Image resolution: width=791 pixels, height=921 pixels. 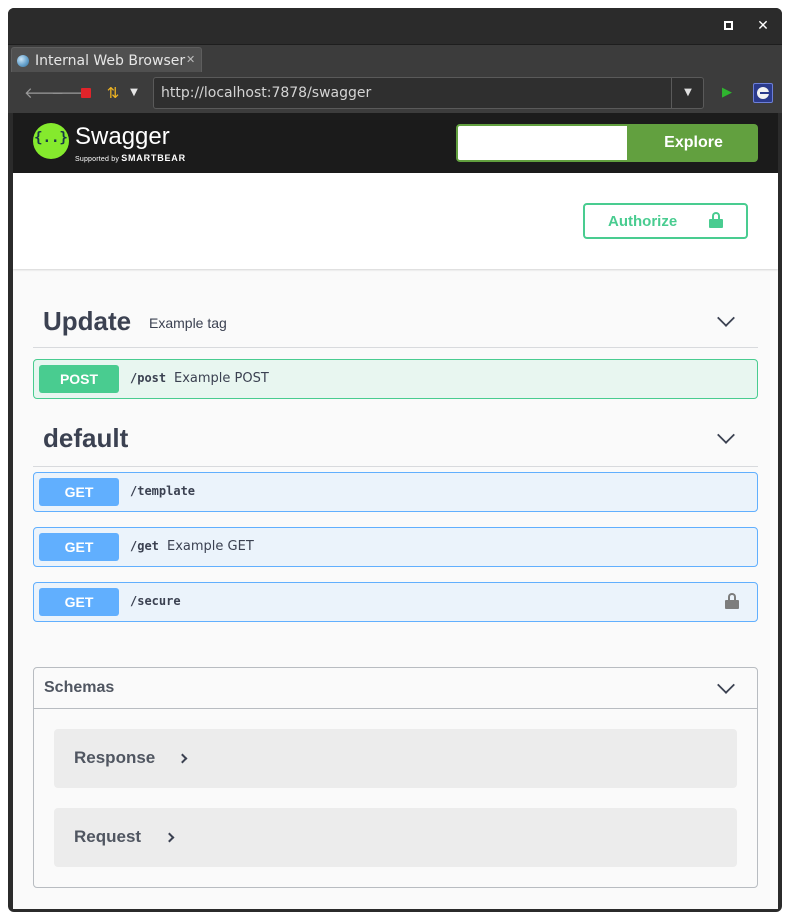 I want to click on url-input, so click(x=412, y=93).